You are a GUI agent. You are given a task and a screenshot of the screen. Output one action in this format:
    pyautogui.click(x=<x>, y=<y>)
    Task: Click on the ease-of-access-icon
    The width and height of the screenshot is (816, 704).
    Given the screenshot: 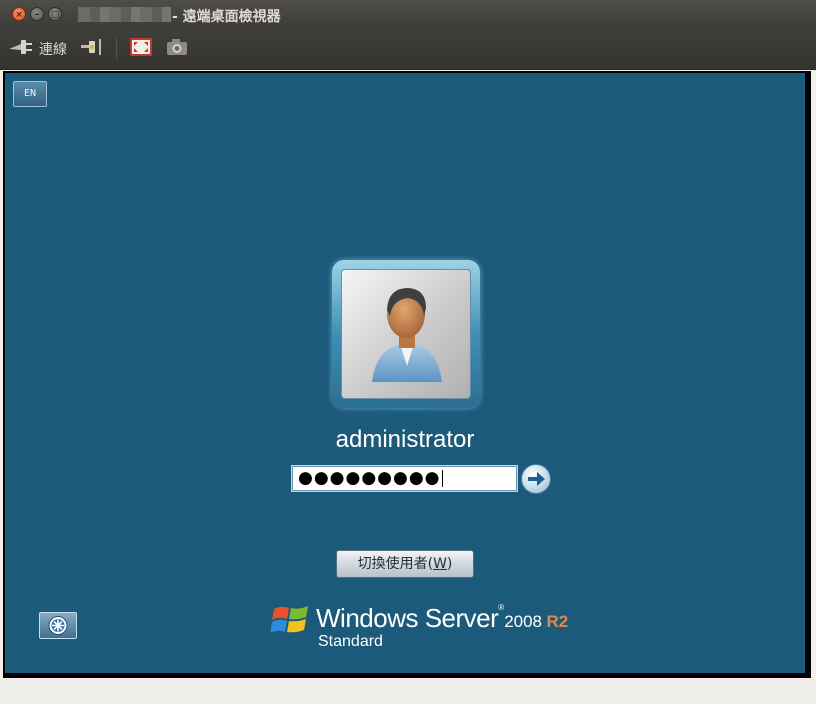 What is the action you would take?
    pyautogui.click(x=58, y=625)
    